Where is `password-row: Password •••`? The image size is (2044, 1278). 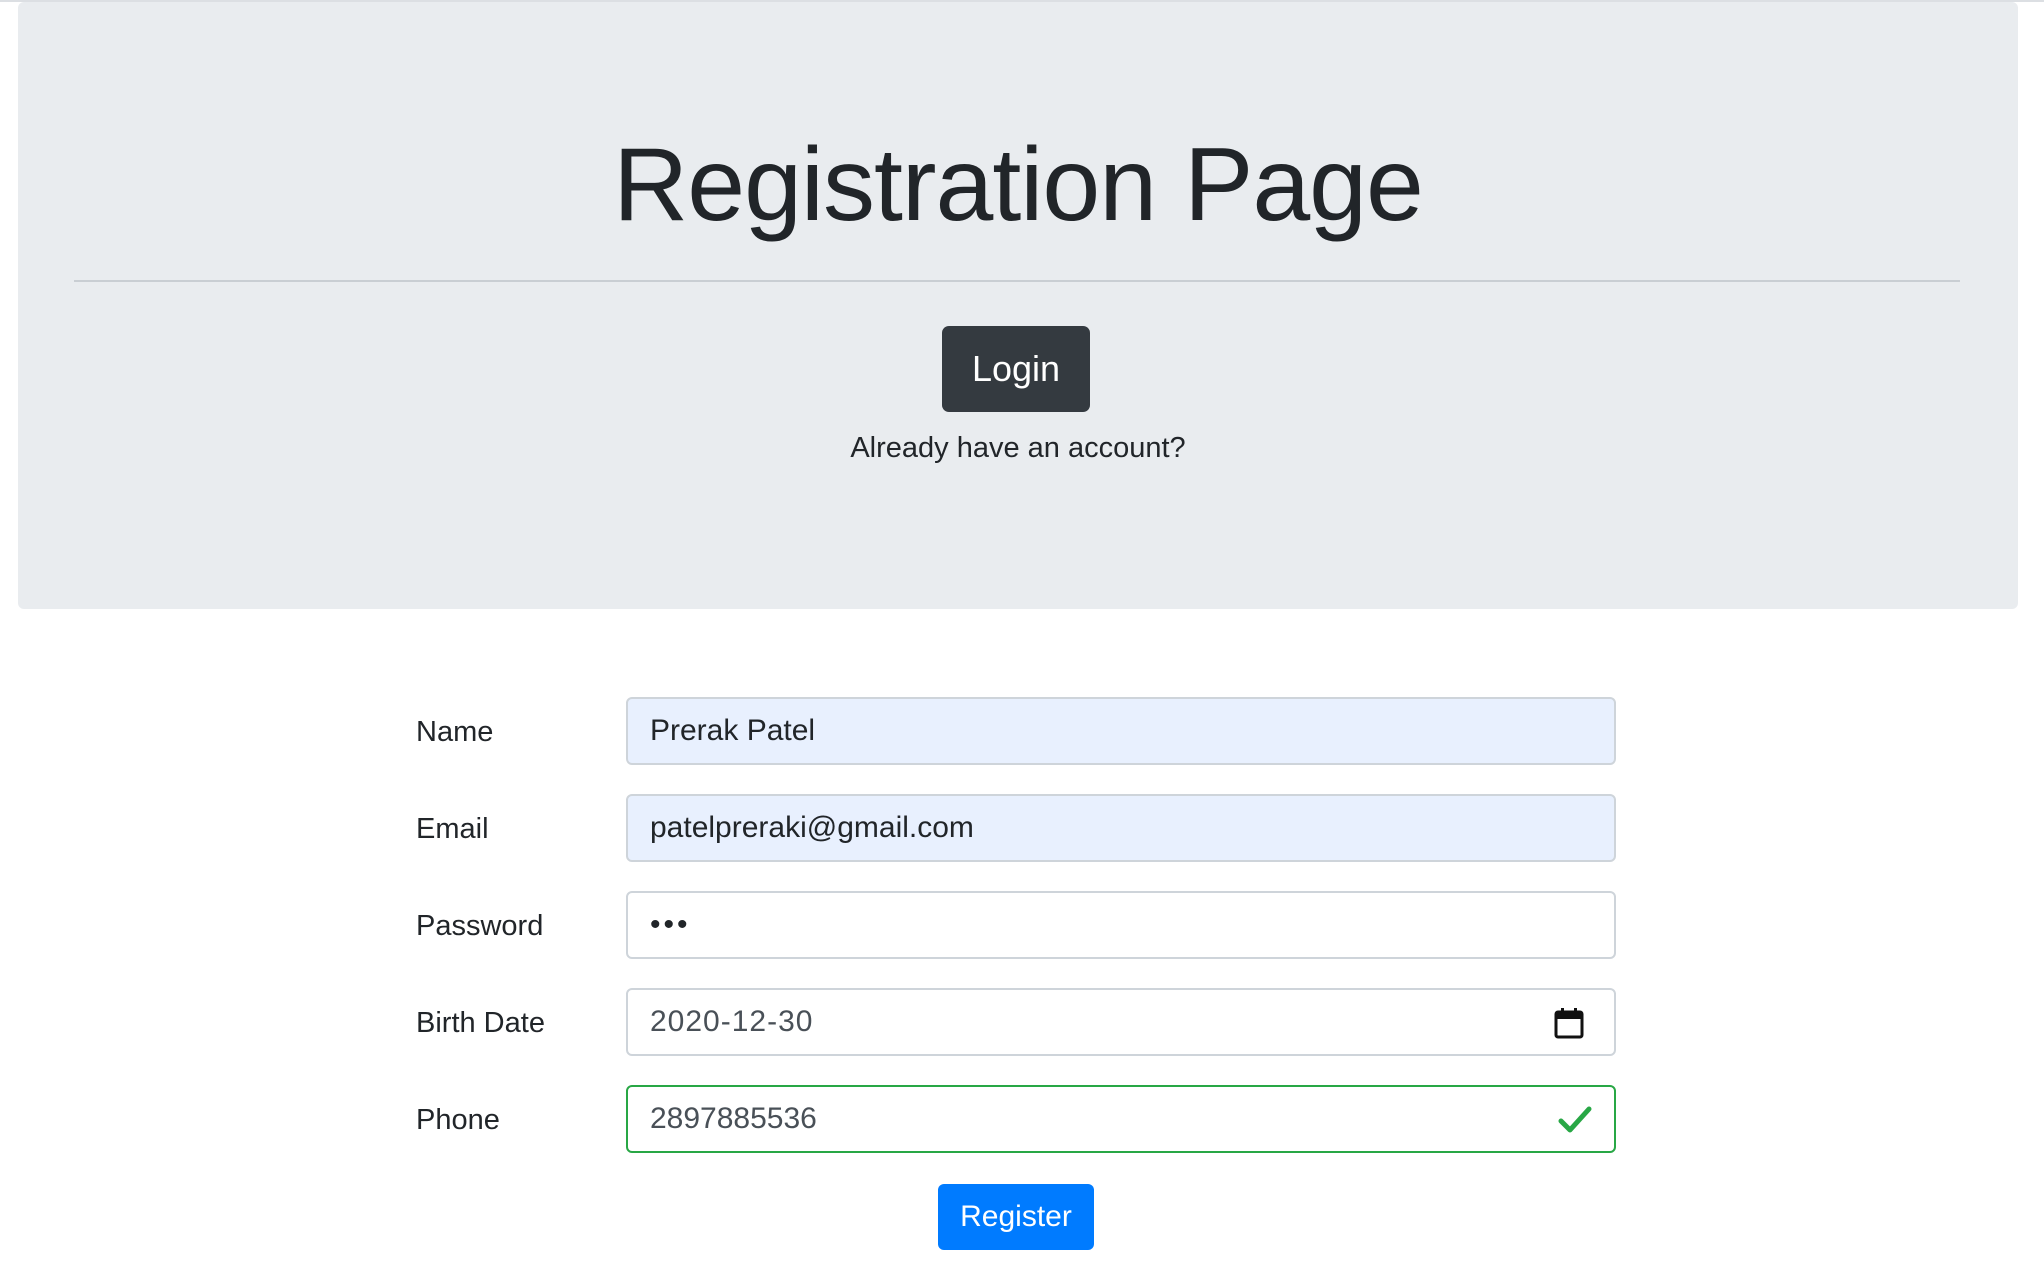 password-row: Password ••• is located at coordinates (1022, 926).